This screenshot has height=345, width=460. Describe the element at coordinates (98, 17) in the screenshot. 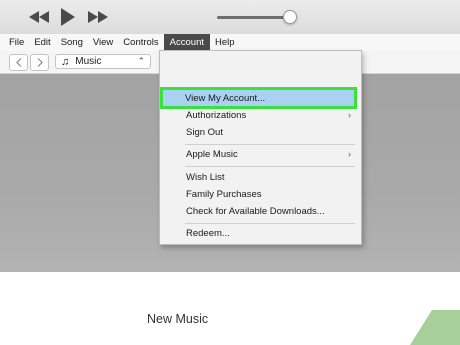

I see `fast-forward-icon` at that location.